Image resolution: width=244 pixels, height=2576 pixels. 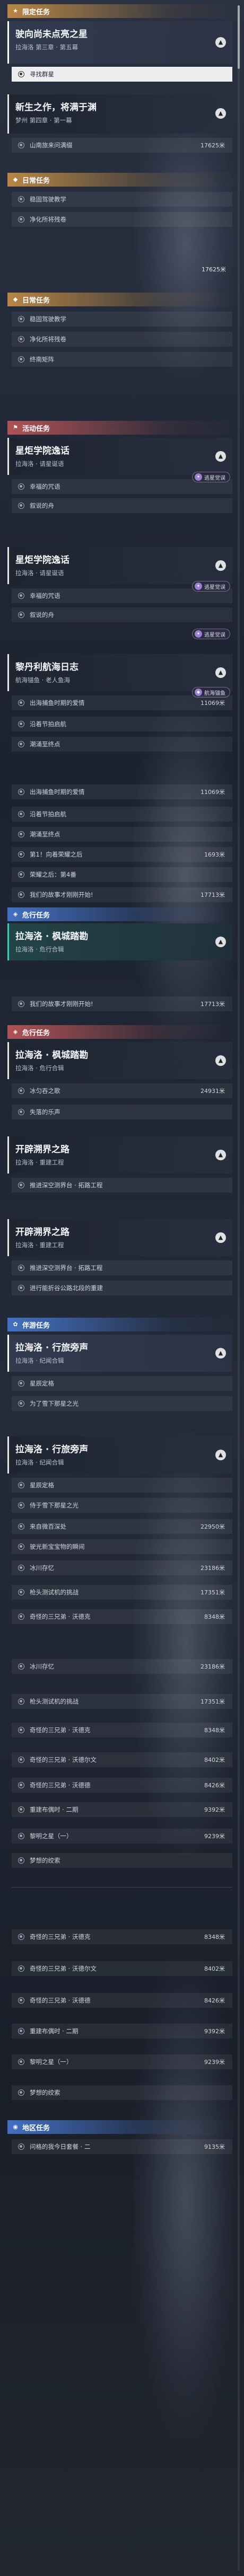 I want to click on task-row: 失落的乐声, so click(x=122, y=1112).